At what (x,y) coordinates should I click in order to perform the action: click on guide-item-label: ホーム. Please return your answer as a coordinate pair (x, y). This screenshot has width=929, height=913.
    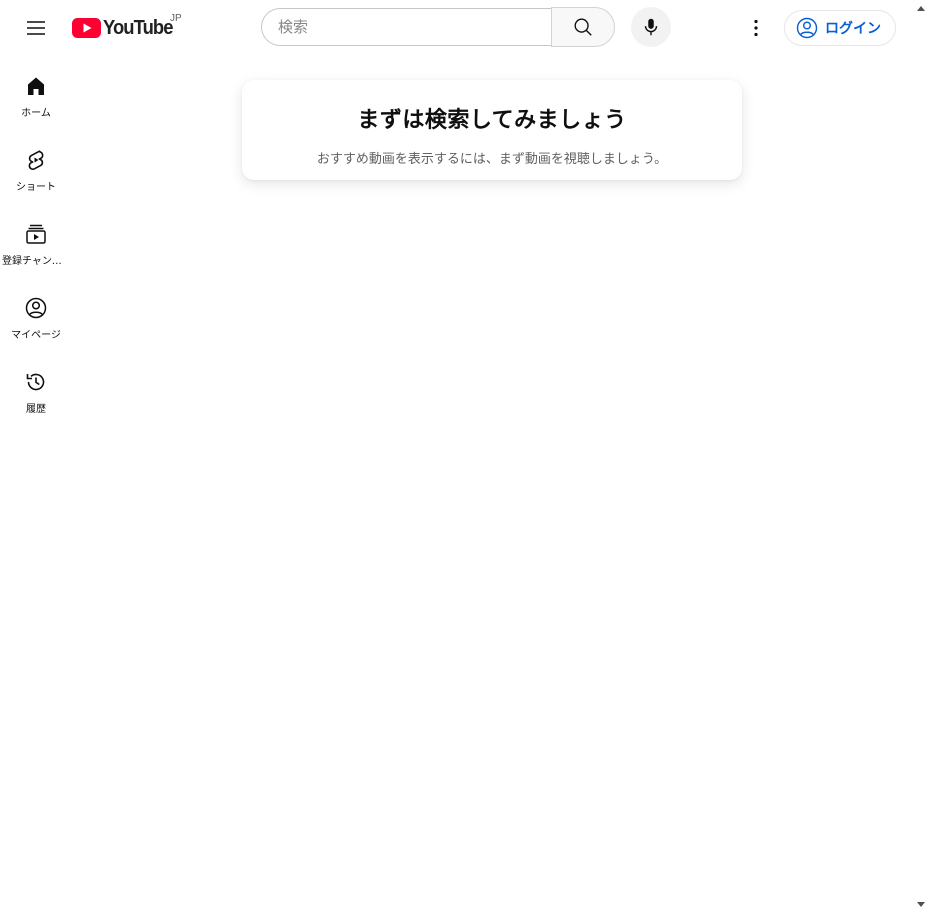
    Looking at the image, I should click on (36, 113).